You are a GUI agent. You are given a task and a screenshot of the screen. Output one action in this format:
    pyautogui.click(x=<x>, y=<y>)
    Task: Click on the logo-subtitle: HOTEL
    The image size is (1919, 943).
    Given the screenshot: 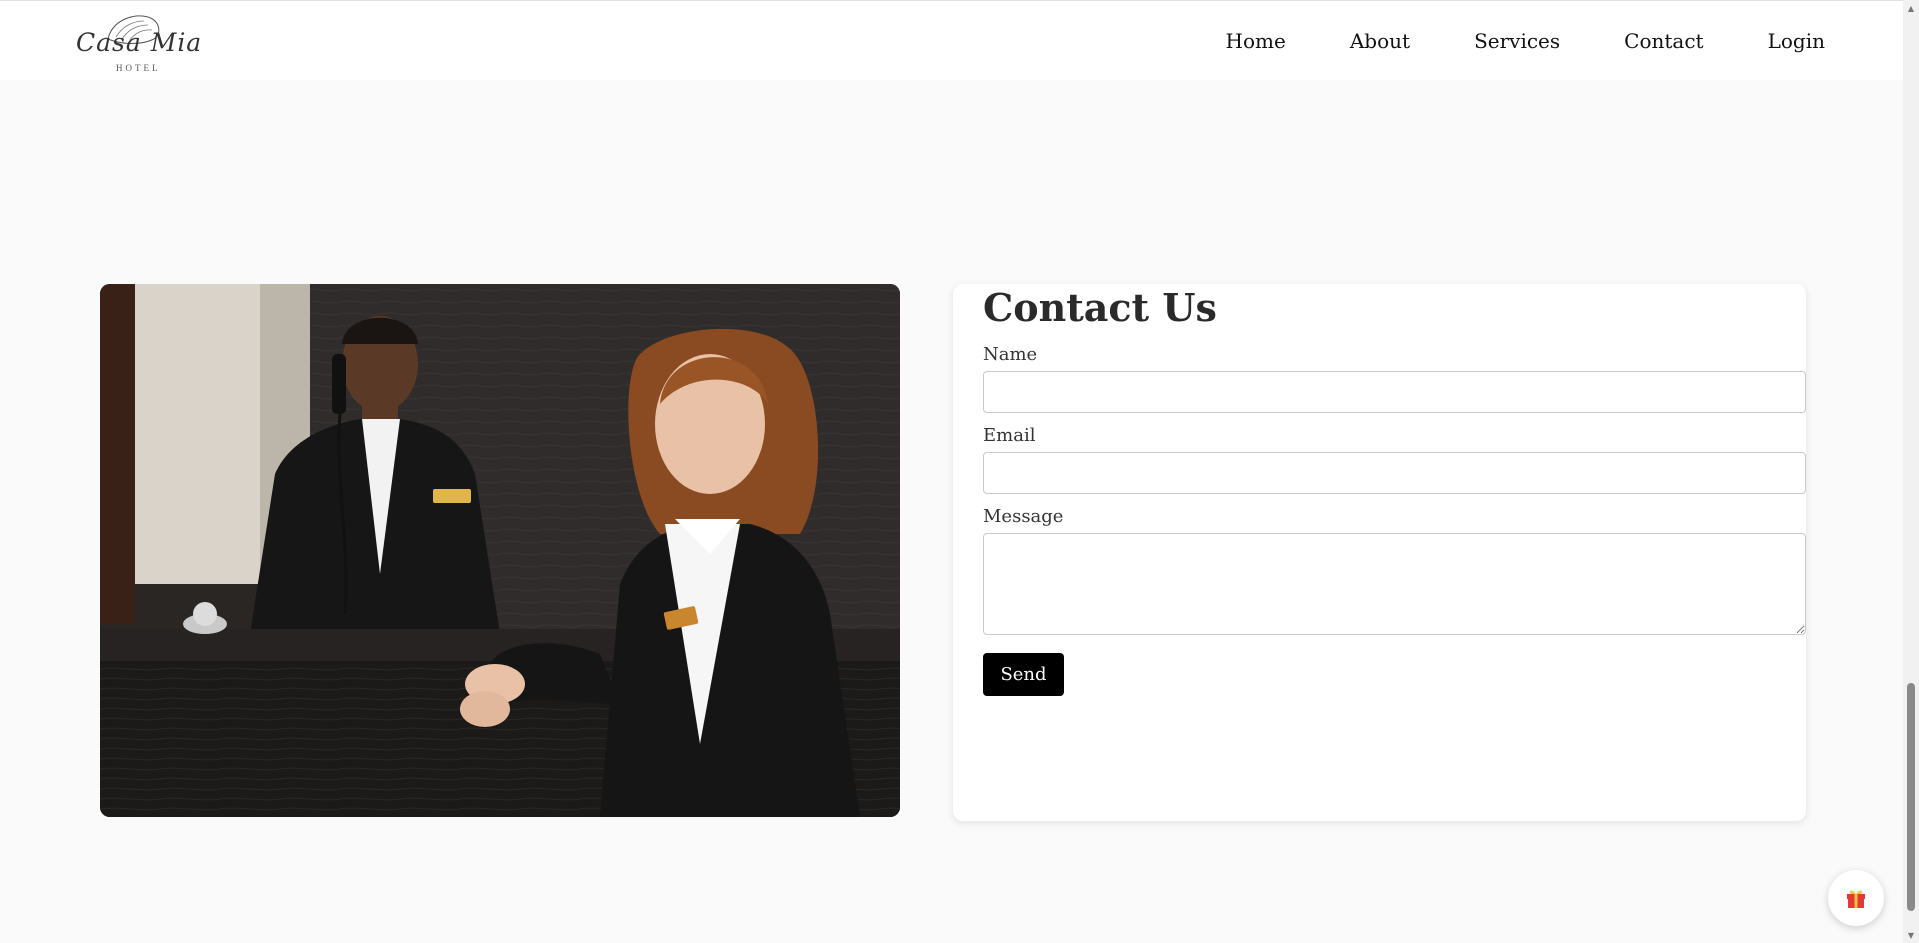 What is the action you would take?
    pyautogui.click(x=138, y=67)
    